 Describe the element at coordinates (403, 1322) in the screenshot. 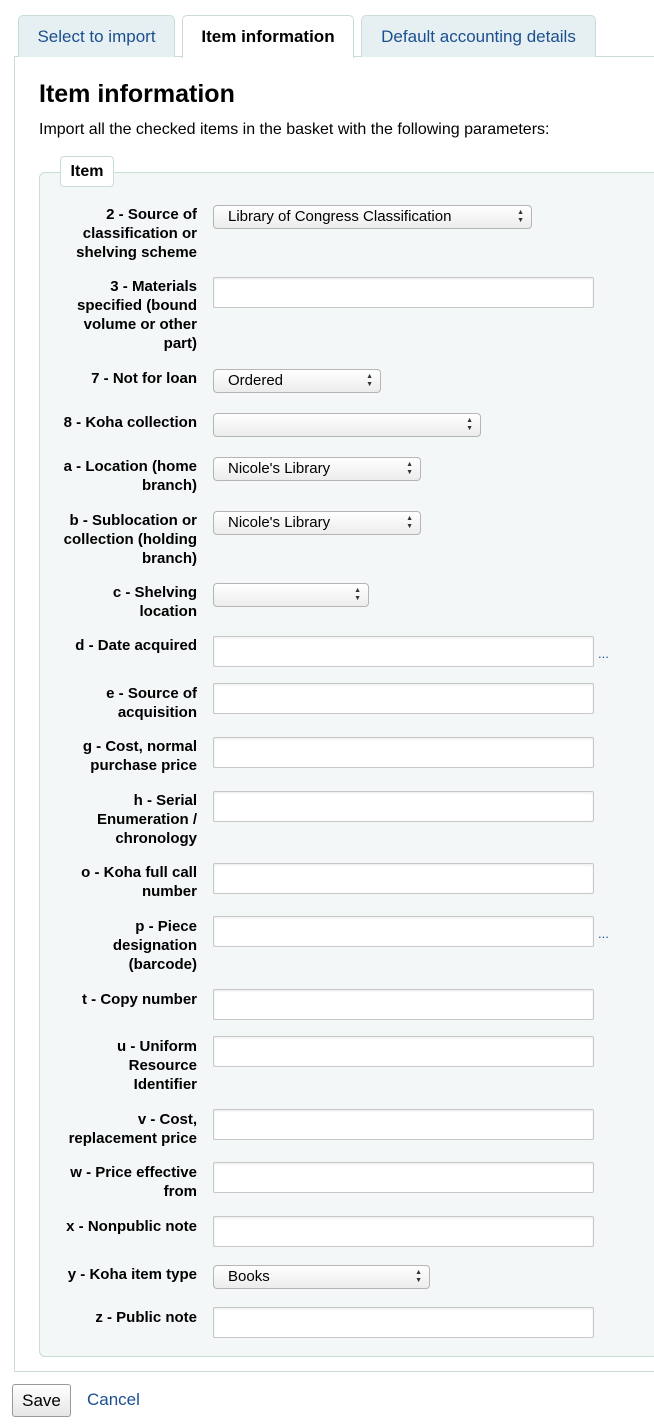

I see `input-public-note` at that location.